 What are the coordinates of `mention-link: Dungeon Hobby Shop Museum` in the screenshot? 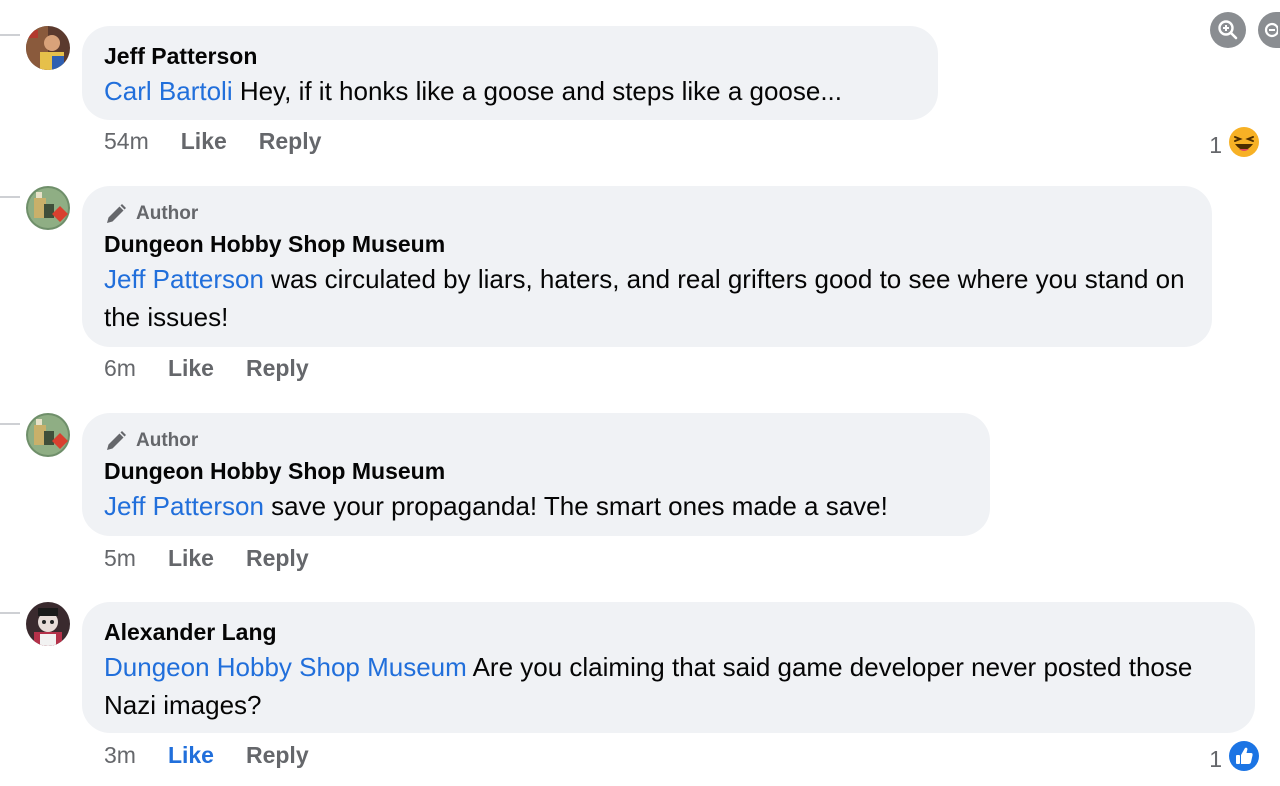 It's located at (285, 667).